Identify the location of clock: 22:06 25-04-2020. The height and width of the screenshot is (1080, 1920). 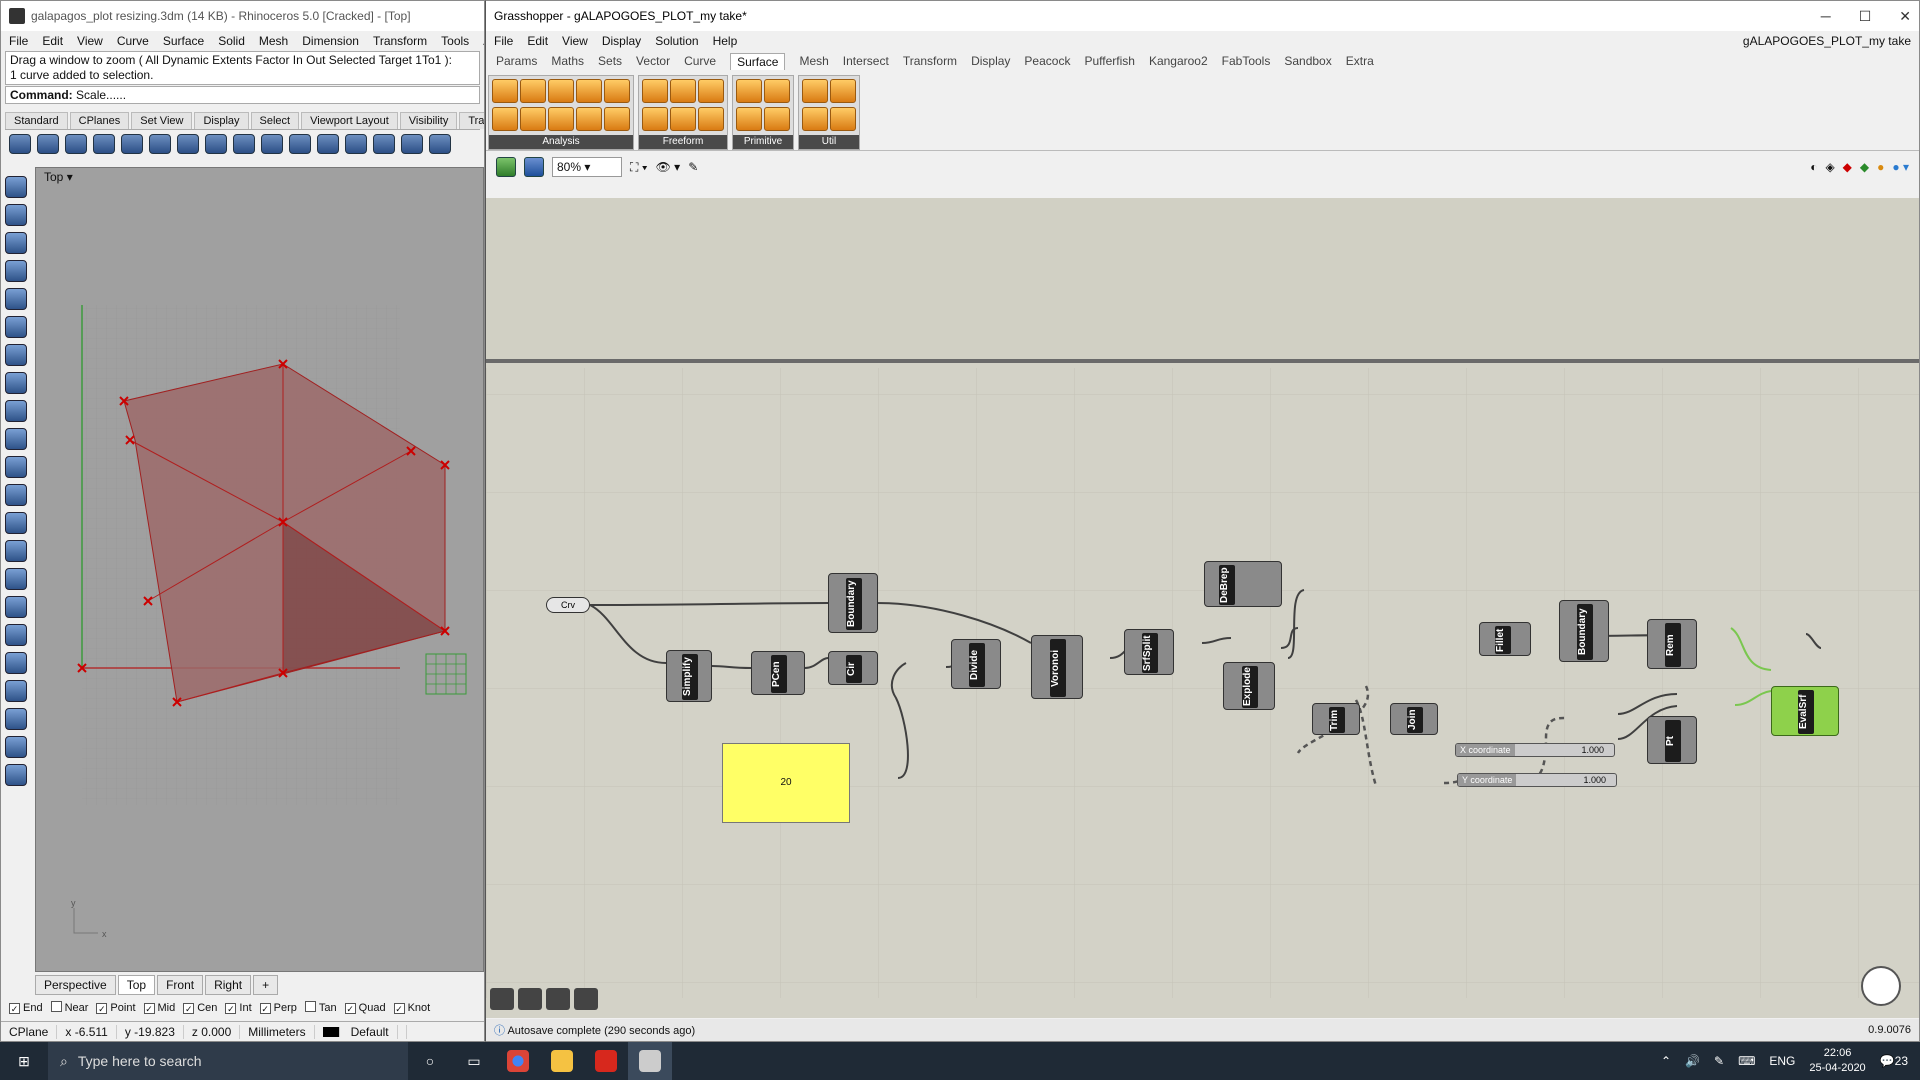
(1837, 1061).